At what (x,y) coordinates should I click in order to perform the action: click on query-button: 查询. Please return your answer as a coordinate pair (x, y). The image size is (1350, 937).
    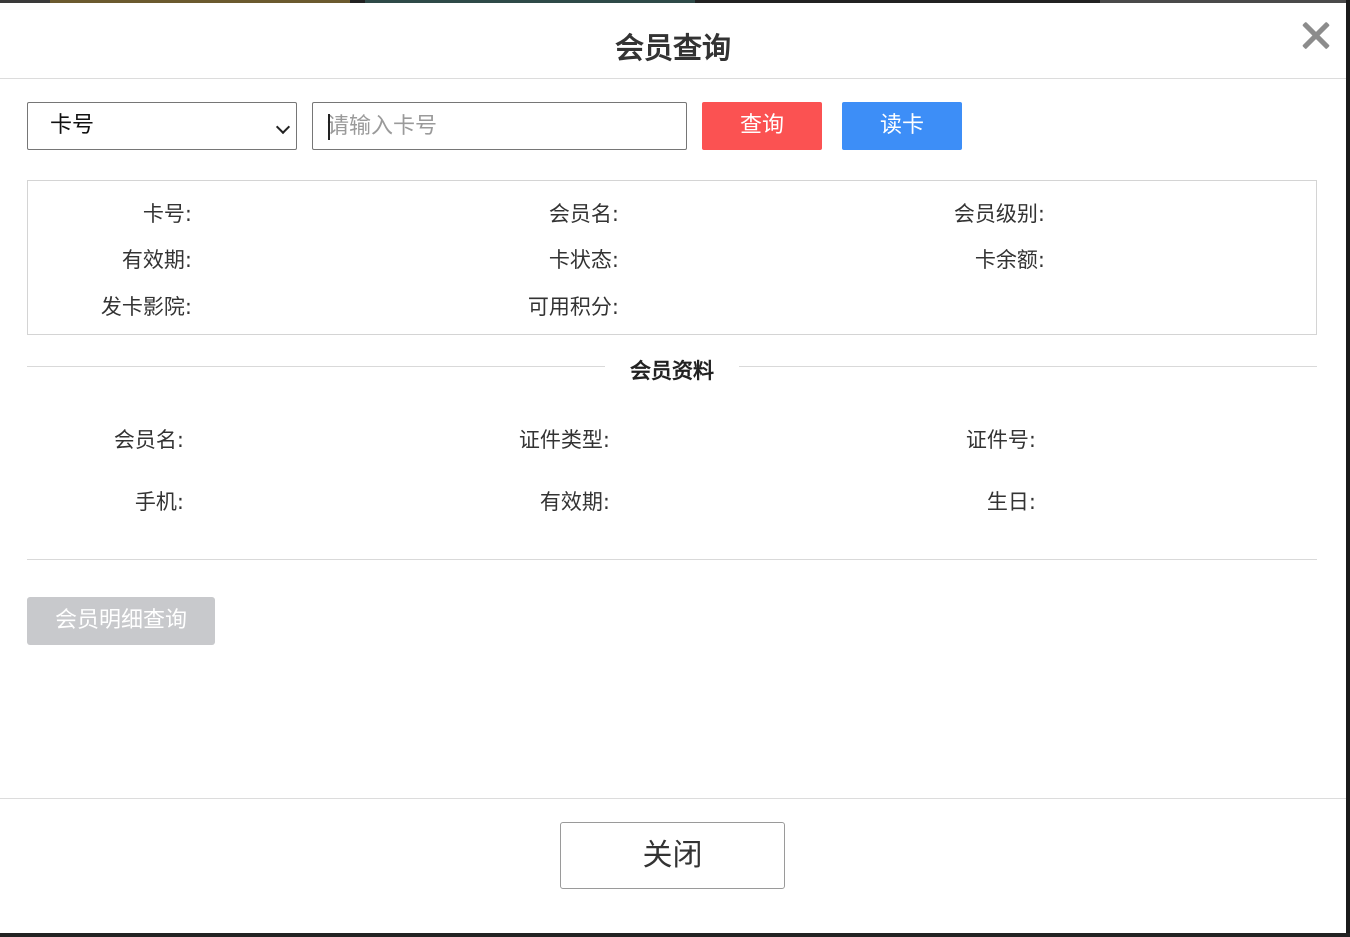
    Looking at the image, I should click on (762, 126).